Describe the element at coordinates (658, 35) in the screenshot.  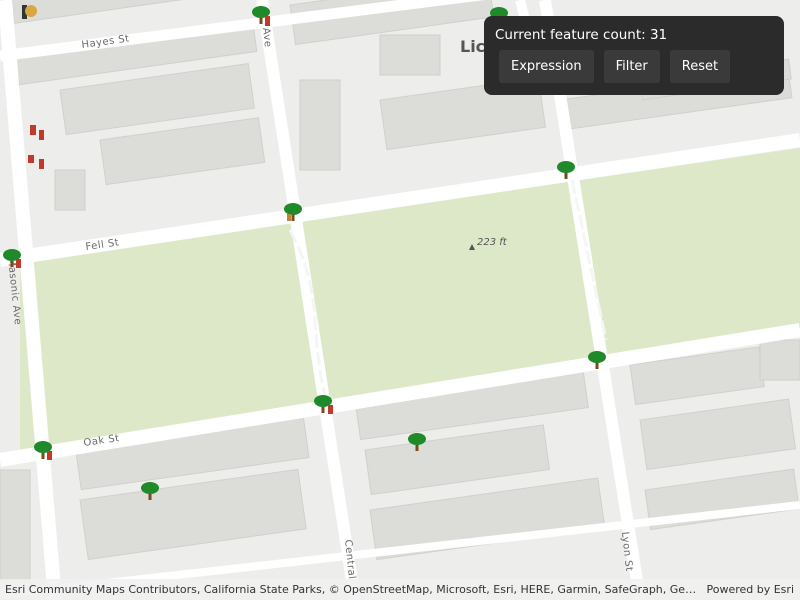
I see `feature-count-value: 31` at that location.